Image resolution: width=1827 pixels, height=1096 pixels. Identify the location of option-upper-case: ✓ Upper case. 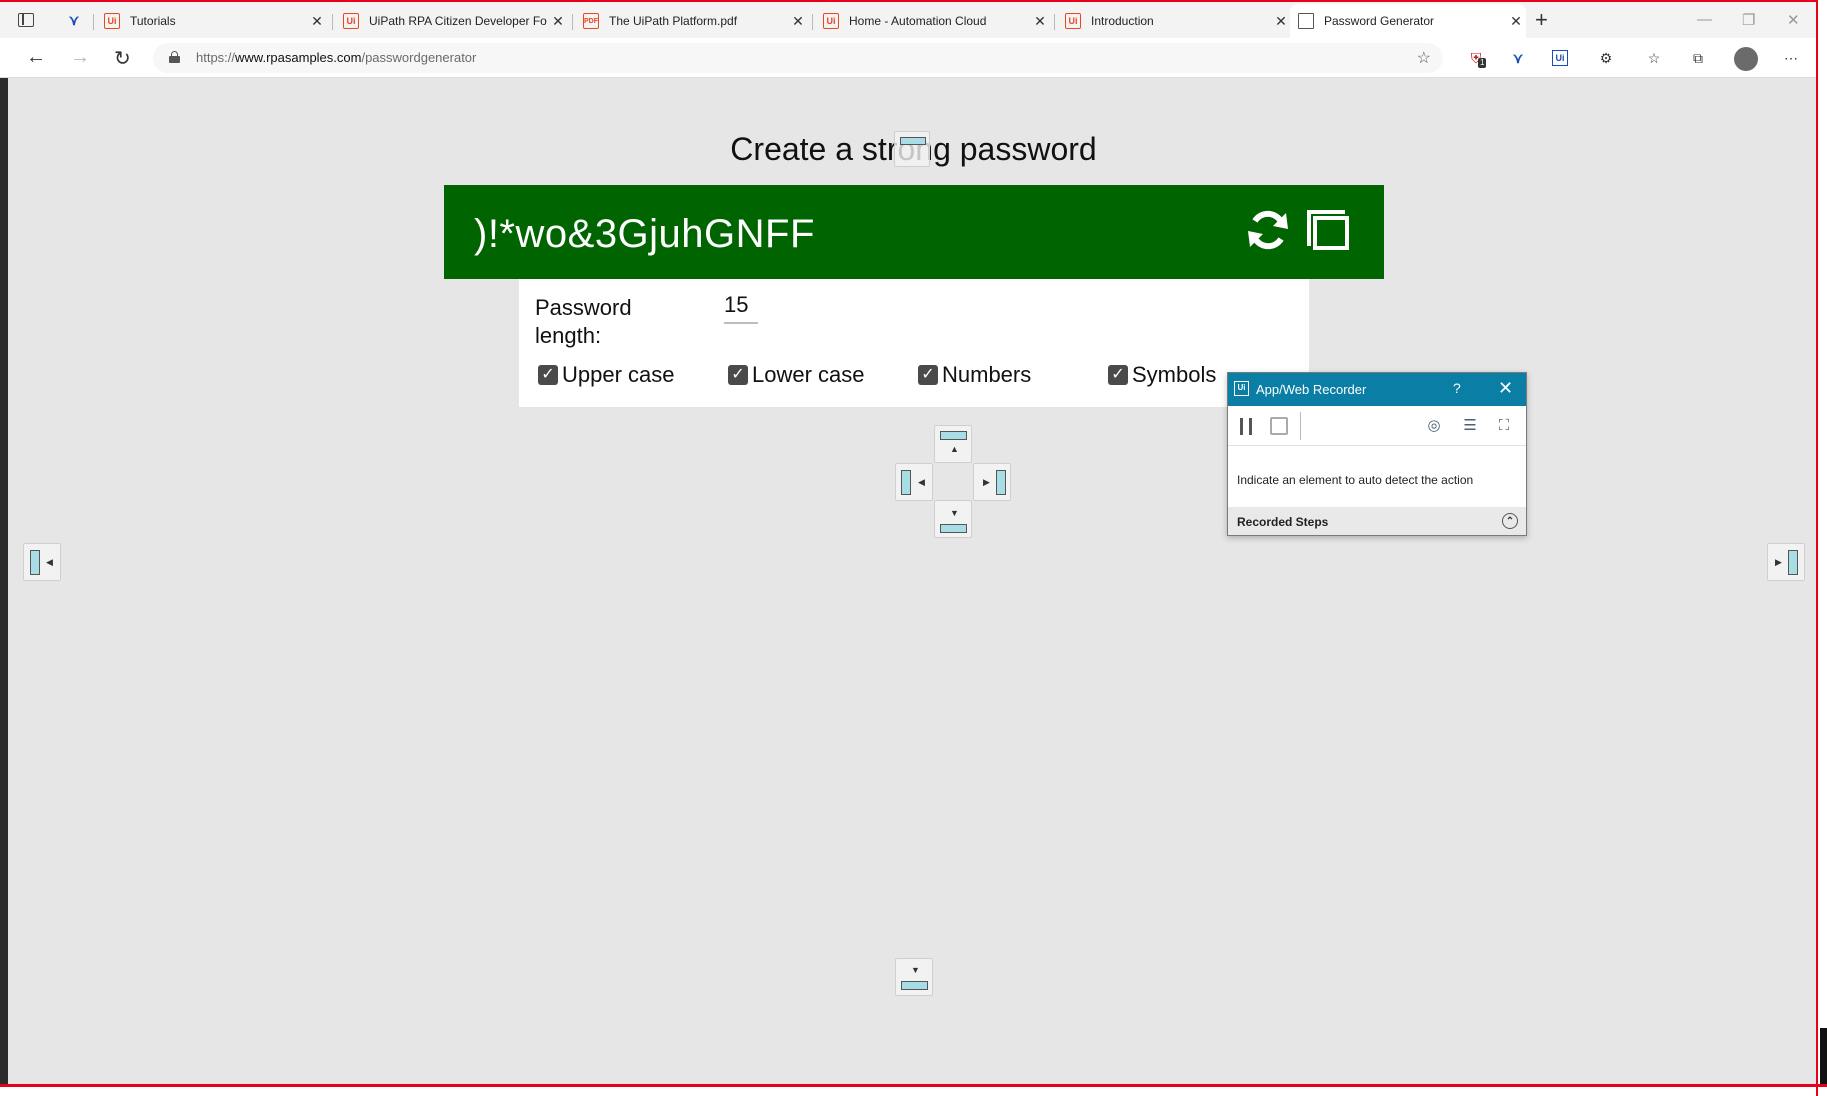
(606, 375).